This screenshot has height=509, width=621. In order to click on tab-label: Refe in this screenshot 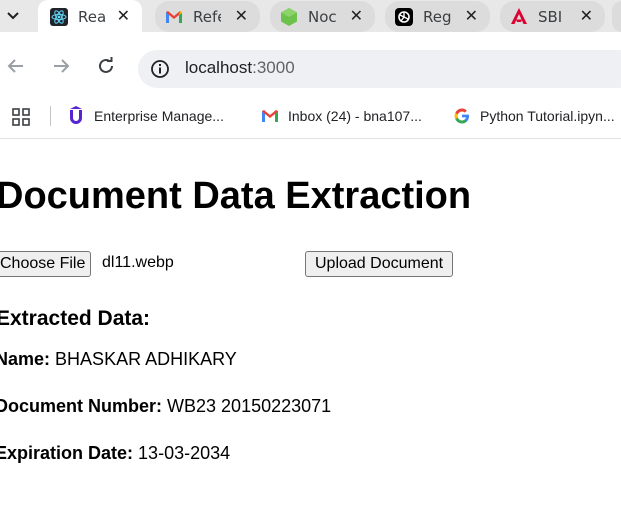, I will do `click(207, 16)`.